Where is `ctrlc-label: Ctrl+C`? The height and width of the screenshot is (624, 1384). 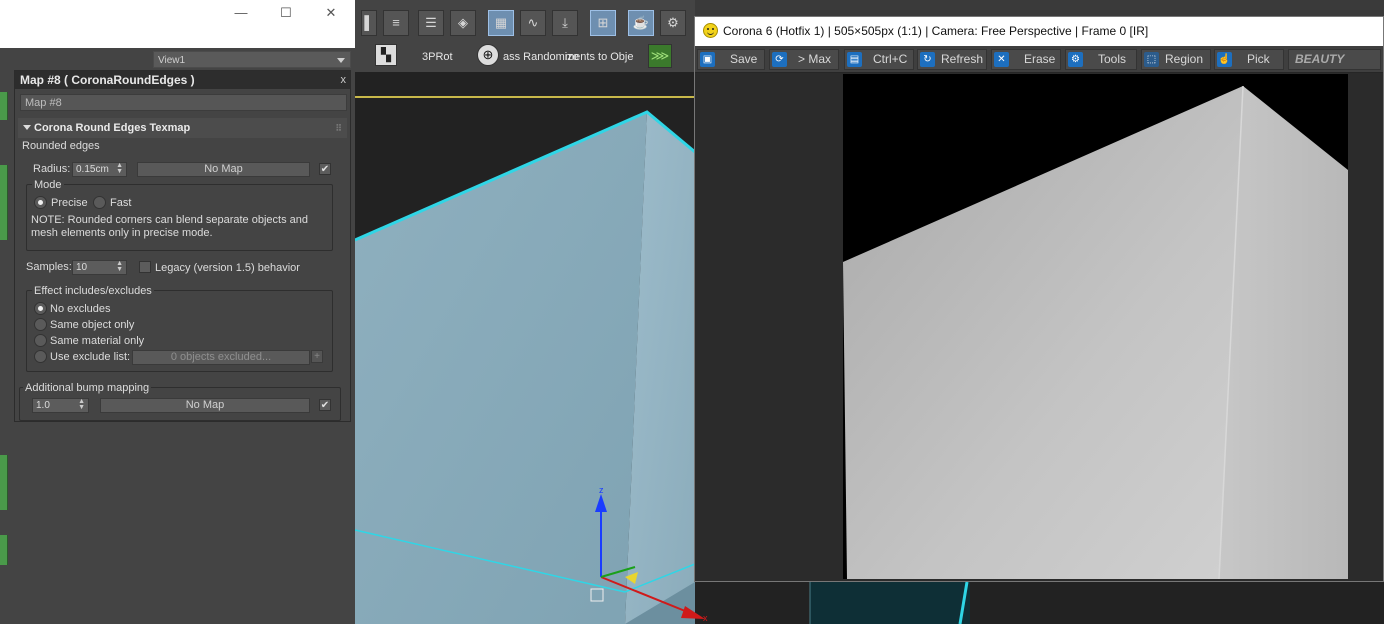 ctrlc-label: Ctrl+C is located at coordinates (890, 59).